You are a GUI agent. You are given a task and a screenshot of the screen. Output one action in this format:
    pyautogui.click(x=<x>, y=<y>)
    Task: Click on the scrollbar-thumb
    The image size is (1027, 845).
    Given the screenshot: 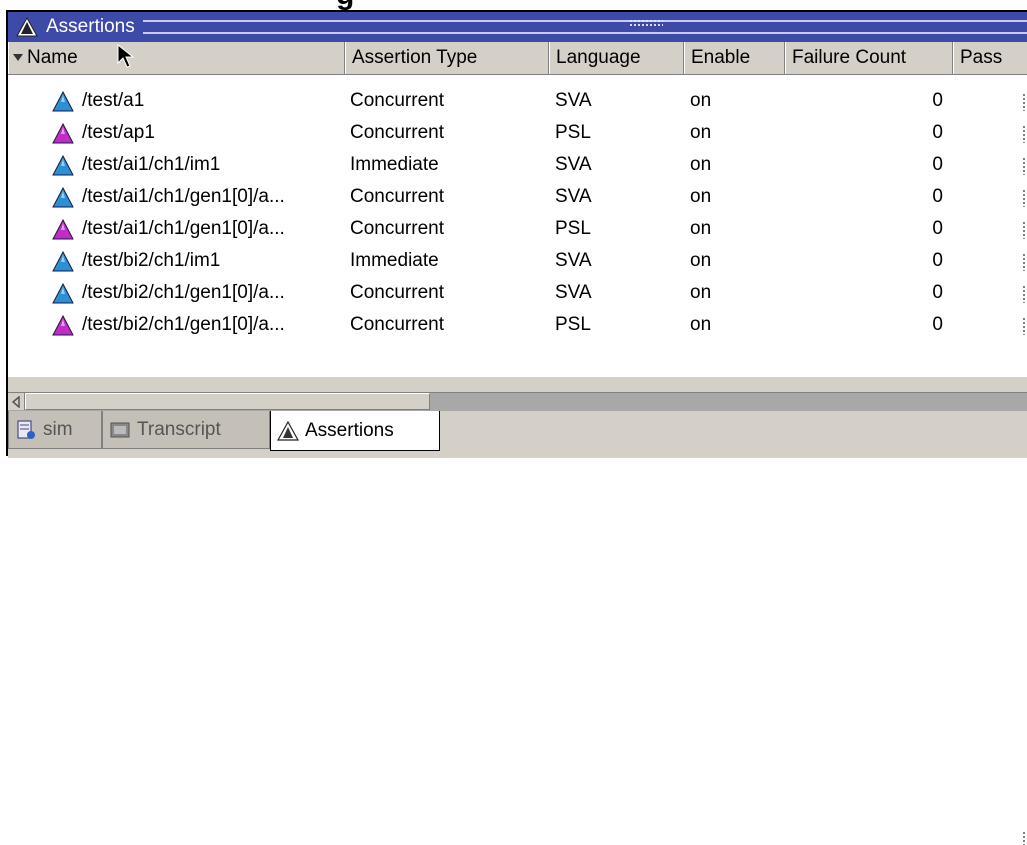 What is the action you would take?
    pyautogui.click(x=227, y=401)
    